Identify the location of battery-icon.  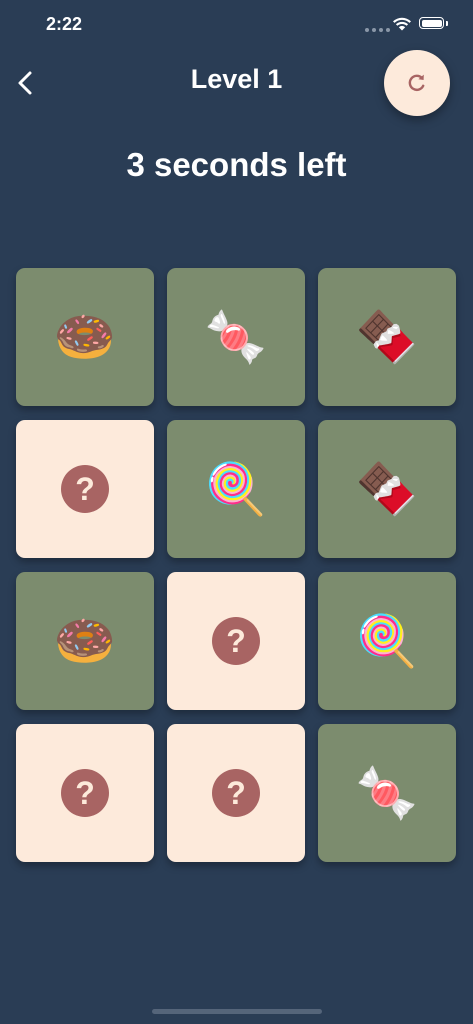
(431, 23).